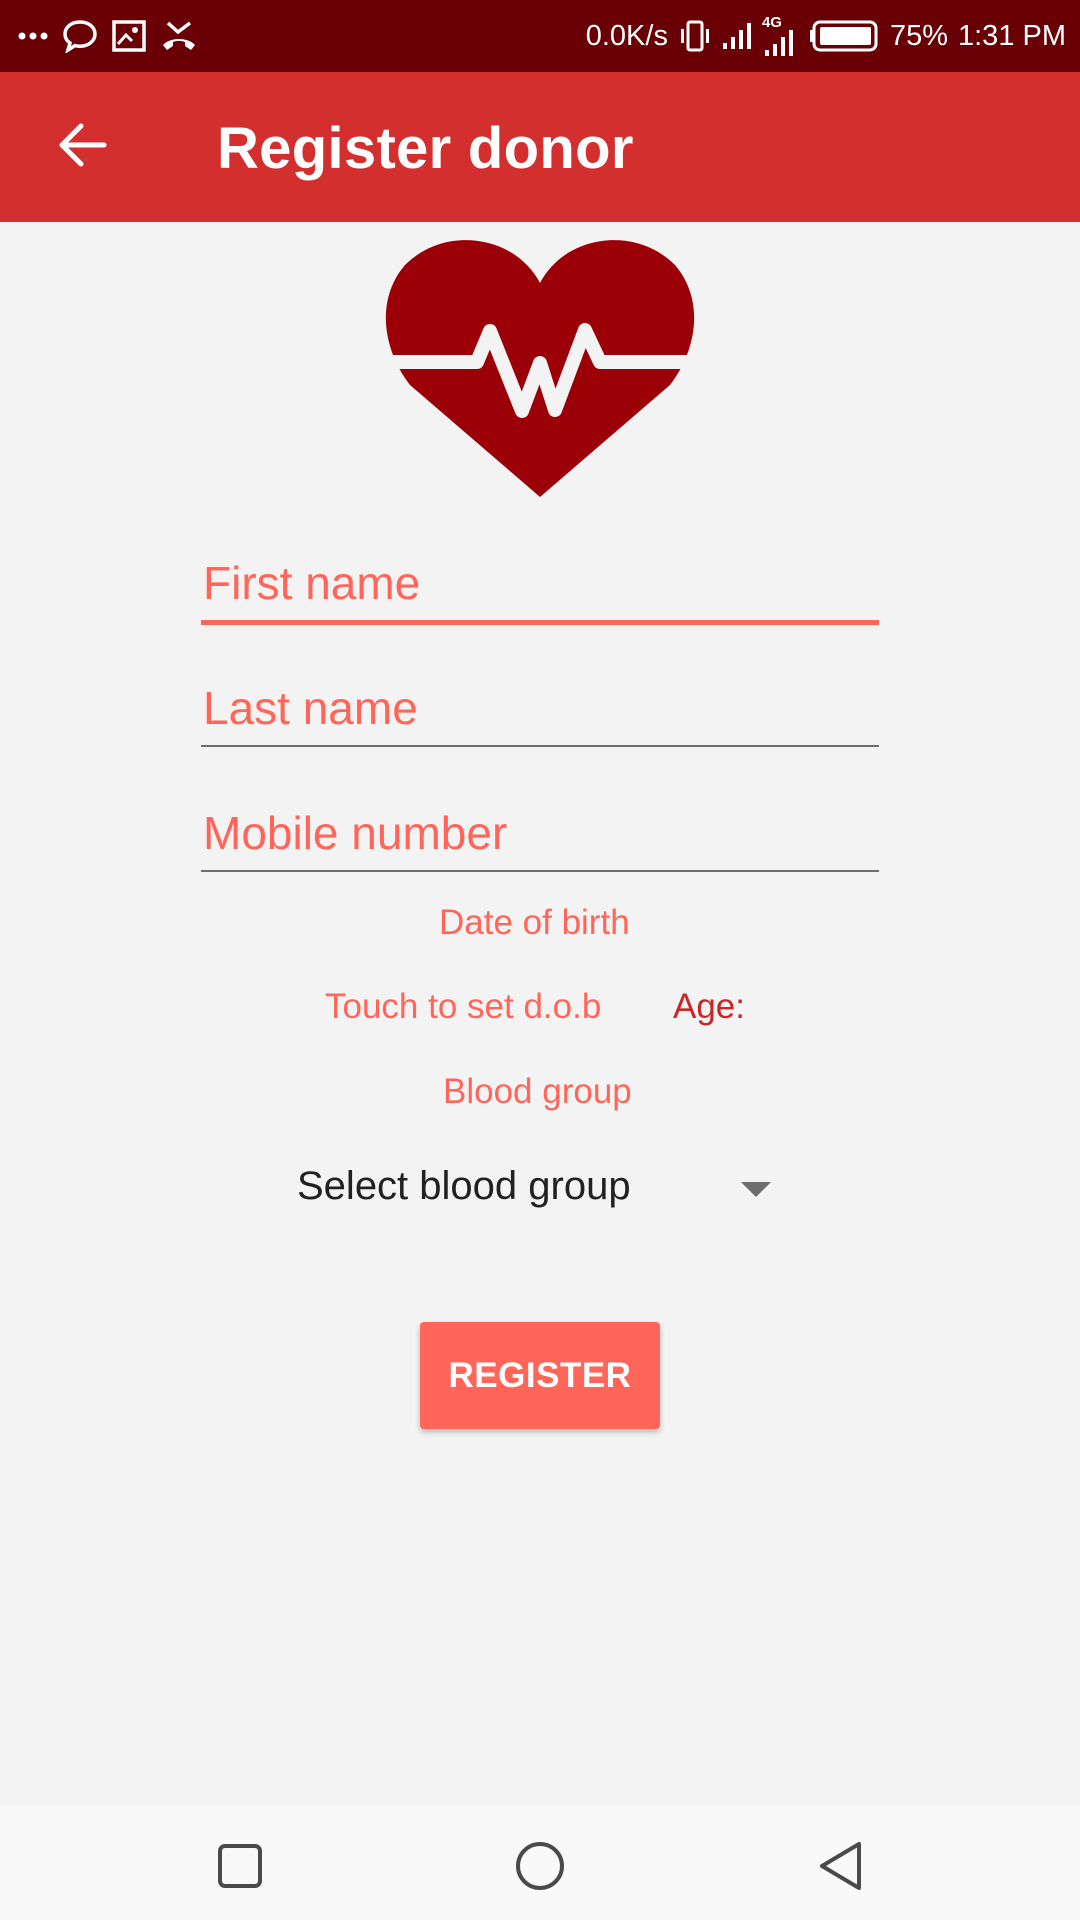 The image size is (1080, 1920). I want to click on last-name-placeholder: Last name, so click(310, 708).